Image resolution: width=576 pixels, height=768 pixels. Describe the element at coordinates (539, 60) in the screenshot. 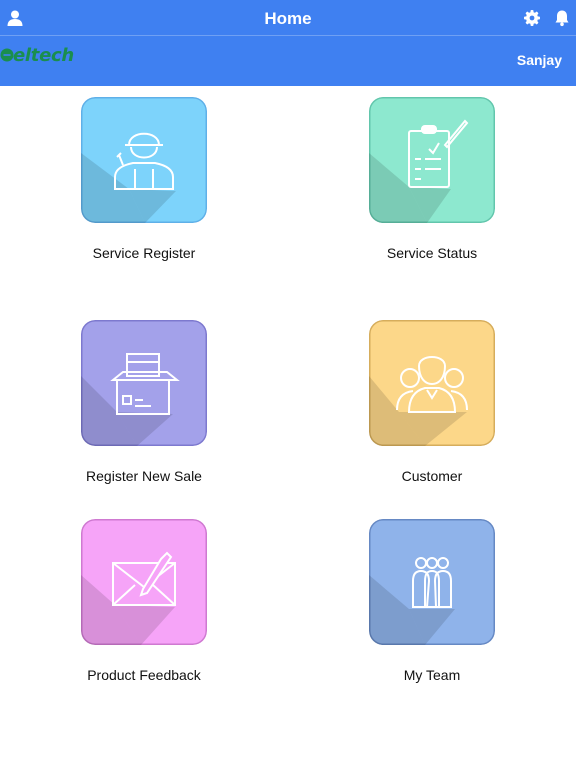

I see `username: Sanjay` at that location.